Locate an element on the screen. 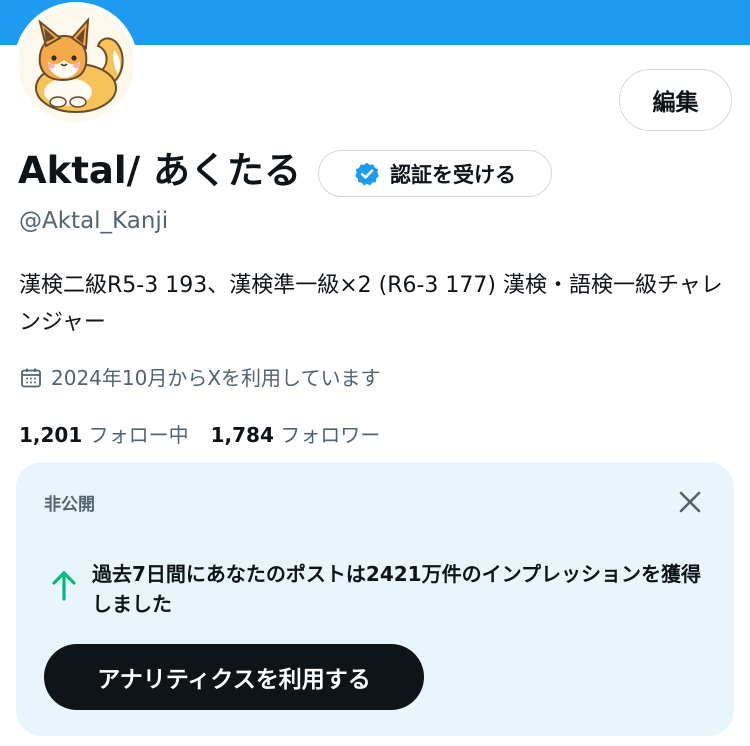 The width and height of the screenshot is (750, 746). verified-badge-icon is located at coordinates (367, 173).